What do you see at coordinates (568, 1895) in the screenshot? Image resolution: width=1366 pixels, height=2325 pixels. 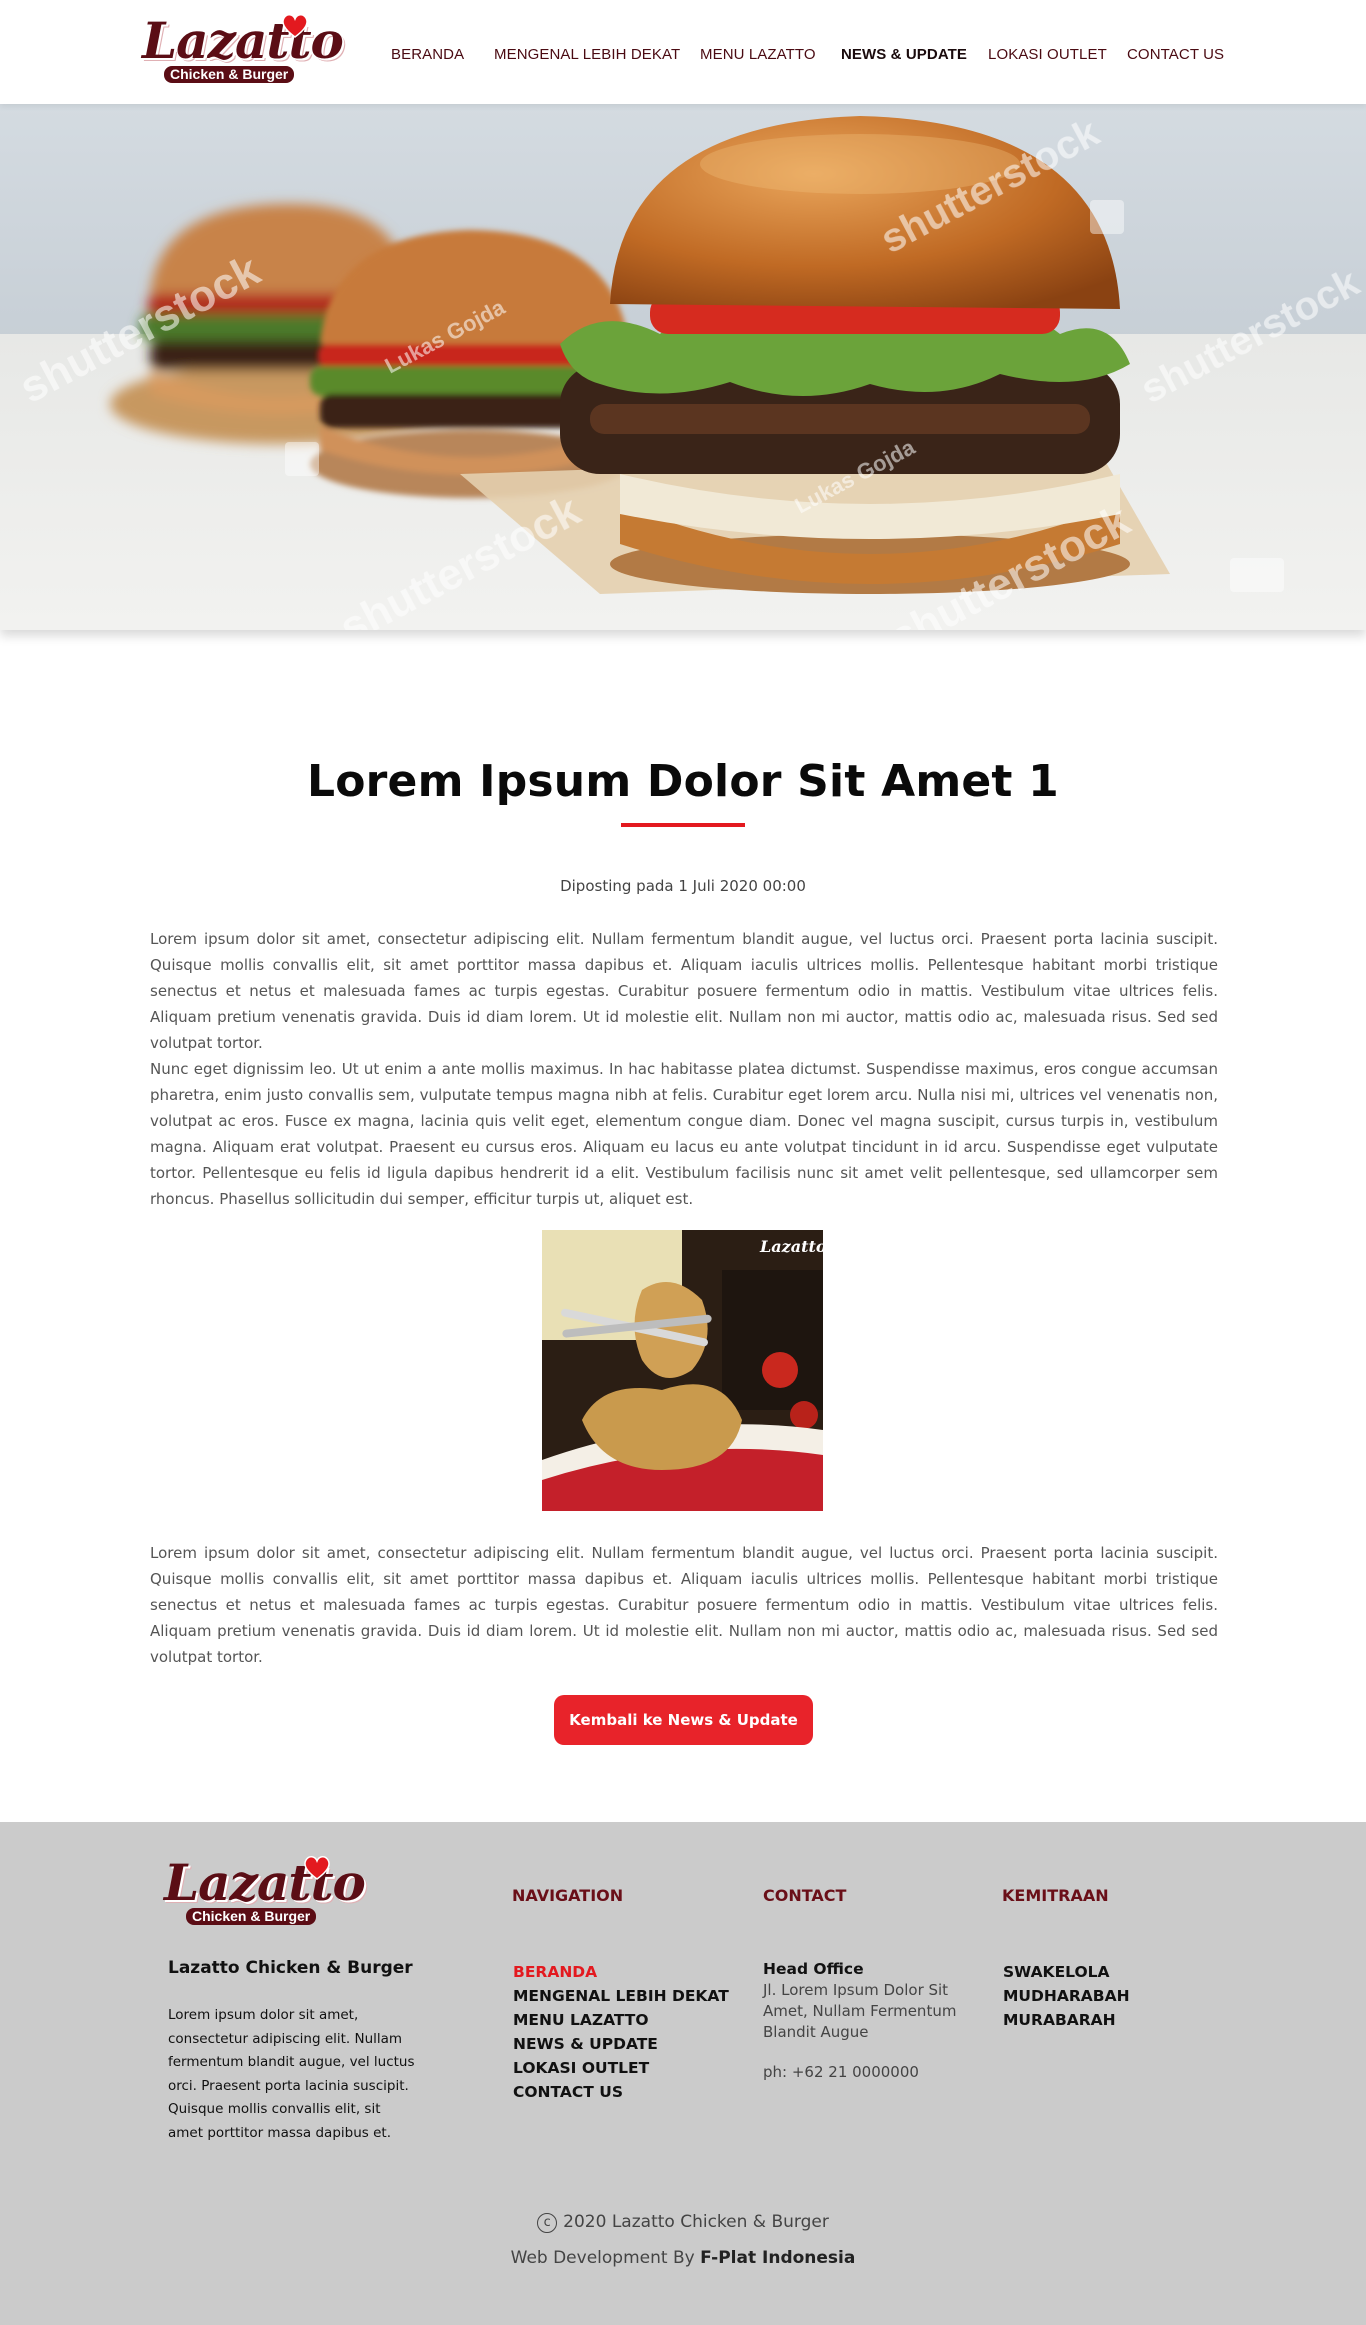 I see `footer-nav-heading: NAVIGATION` at bounding box center [568, 1895].